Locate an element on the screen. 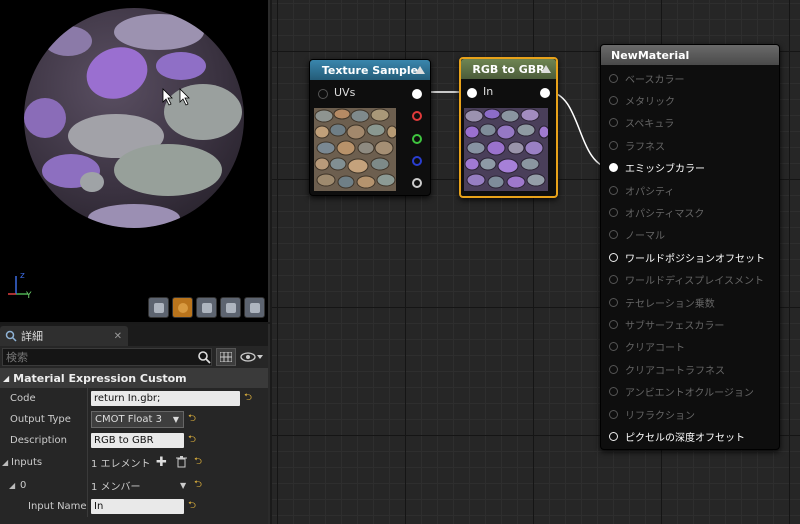 This screenshot has width=800, height=524. property-row-inputs: ◢ Inputs 1 エレメント ✚ ⮌ is located at coordinates (134, 462).